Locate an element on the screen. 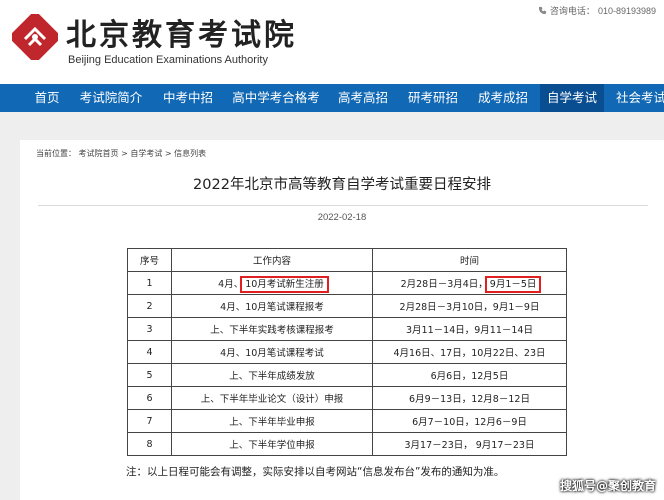 The image size is (664, 500). cell-index: 8 is located at coordinates (149, 444).